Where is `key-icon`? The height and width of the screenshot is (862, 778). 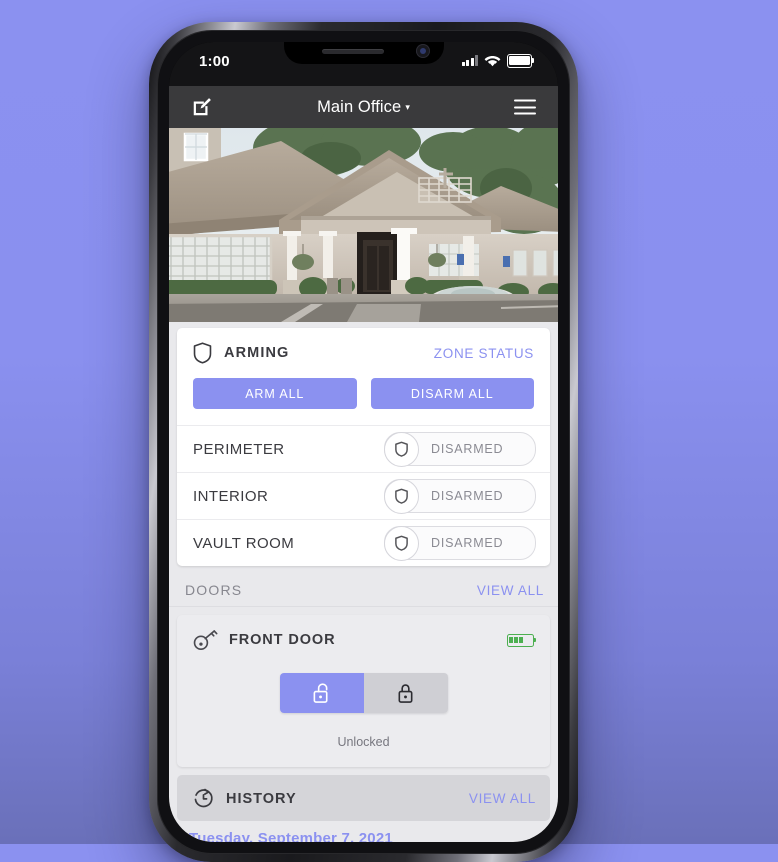 key-icon is located at coordinates (205, 640).